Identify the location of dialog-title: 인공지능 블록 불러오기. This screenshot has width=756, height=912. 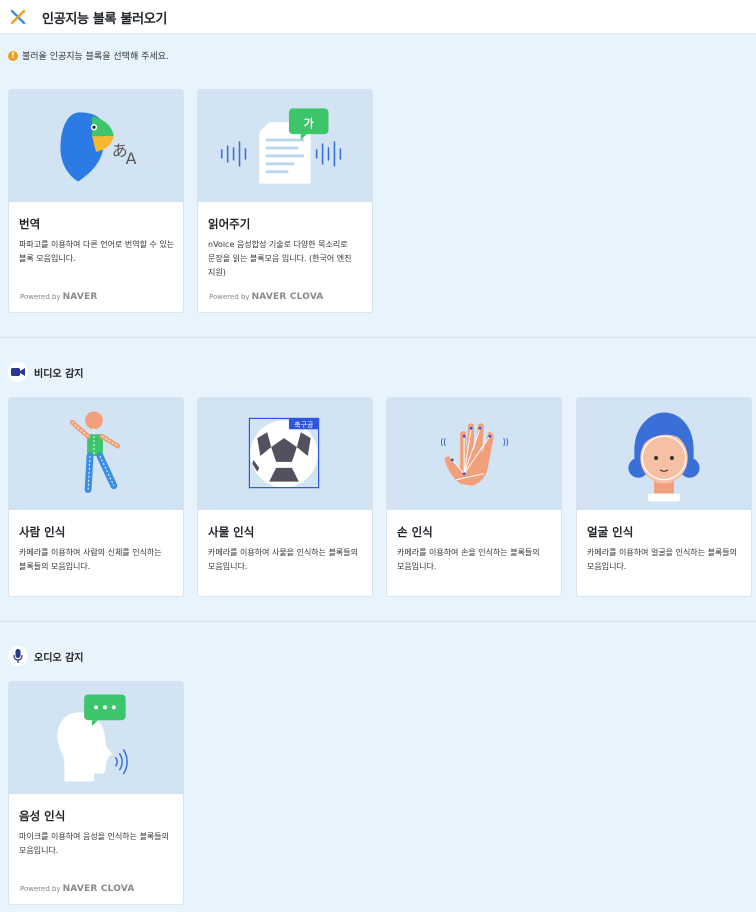
(105, 19).